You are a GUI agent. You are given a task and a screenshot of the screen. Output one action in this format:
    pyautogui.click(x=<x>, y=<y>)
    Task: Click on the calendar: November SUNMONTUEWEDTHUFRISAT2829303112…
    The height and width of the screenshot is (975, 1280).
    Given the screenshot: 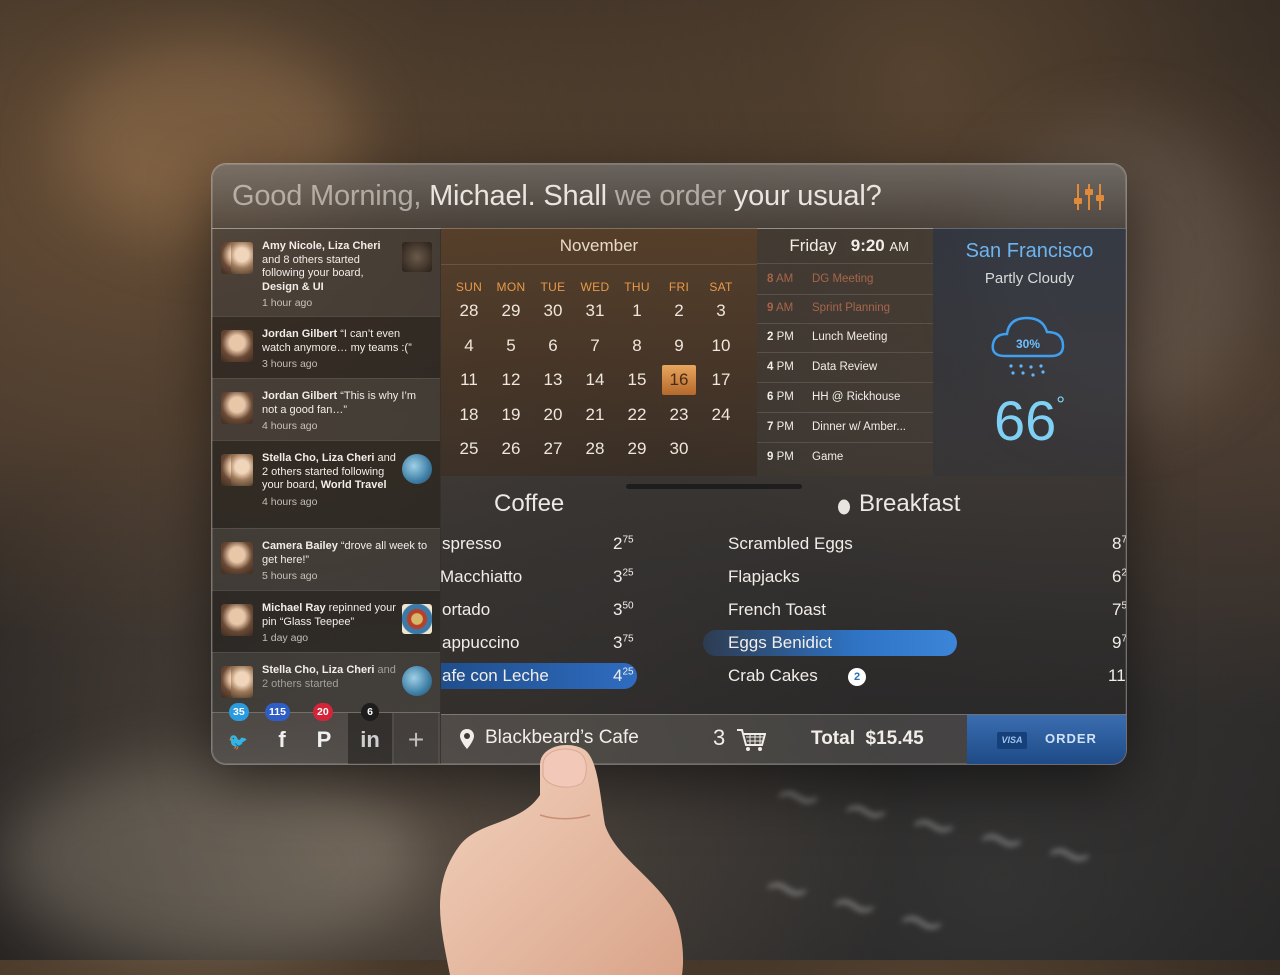 What is the action you would take?
    pyautogui.click(x=599, y=352)
    